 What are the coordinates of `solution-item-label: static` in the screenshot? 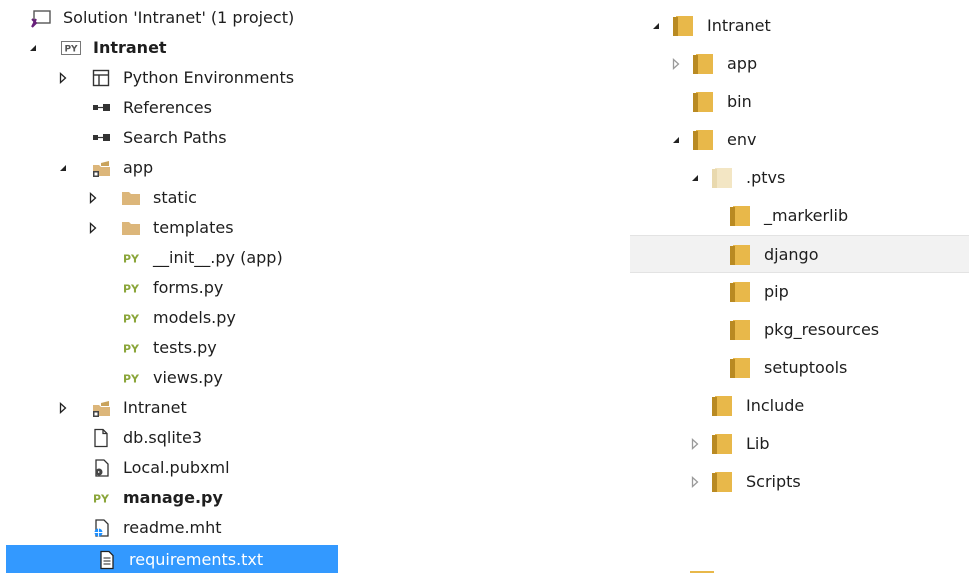 It's located at (175, 197).